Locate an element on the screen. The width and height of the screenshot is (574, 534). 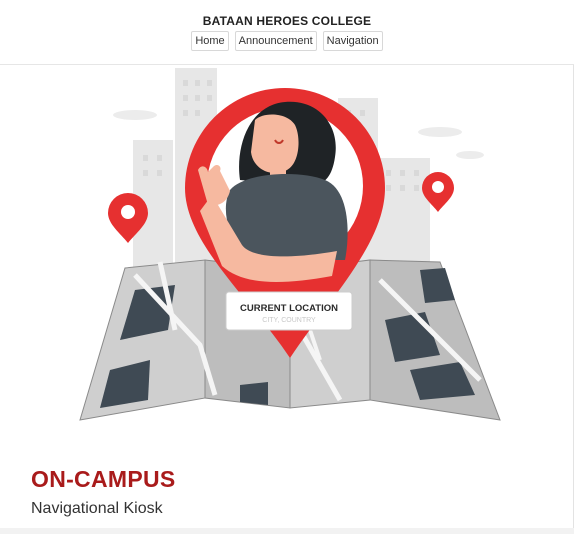
nav-announcement-button: Announcement is located at coordinates (275, 41).